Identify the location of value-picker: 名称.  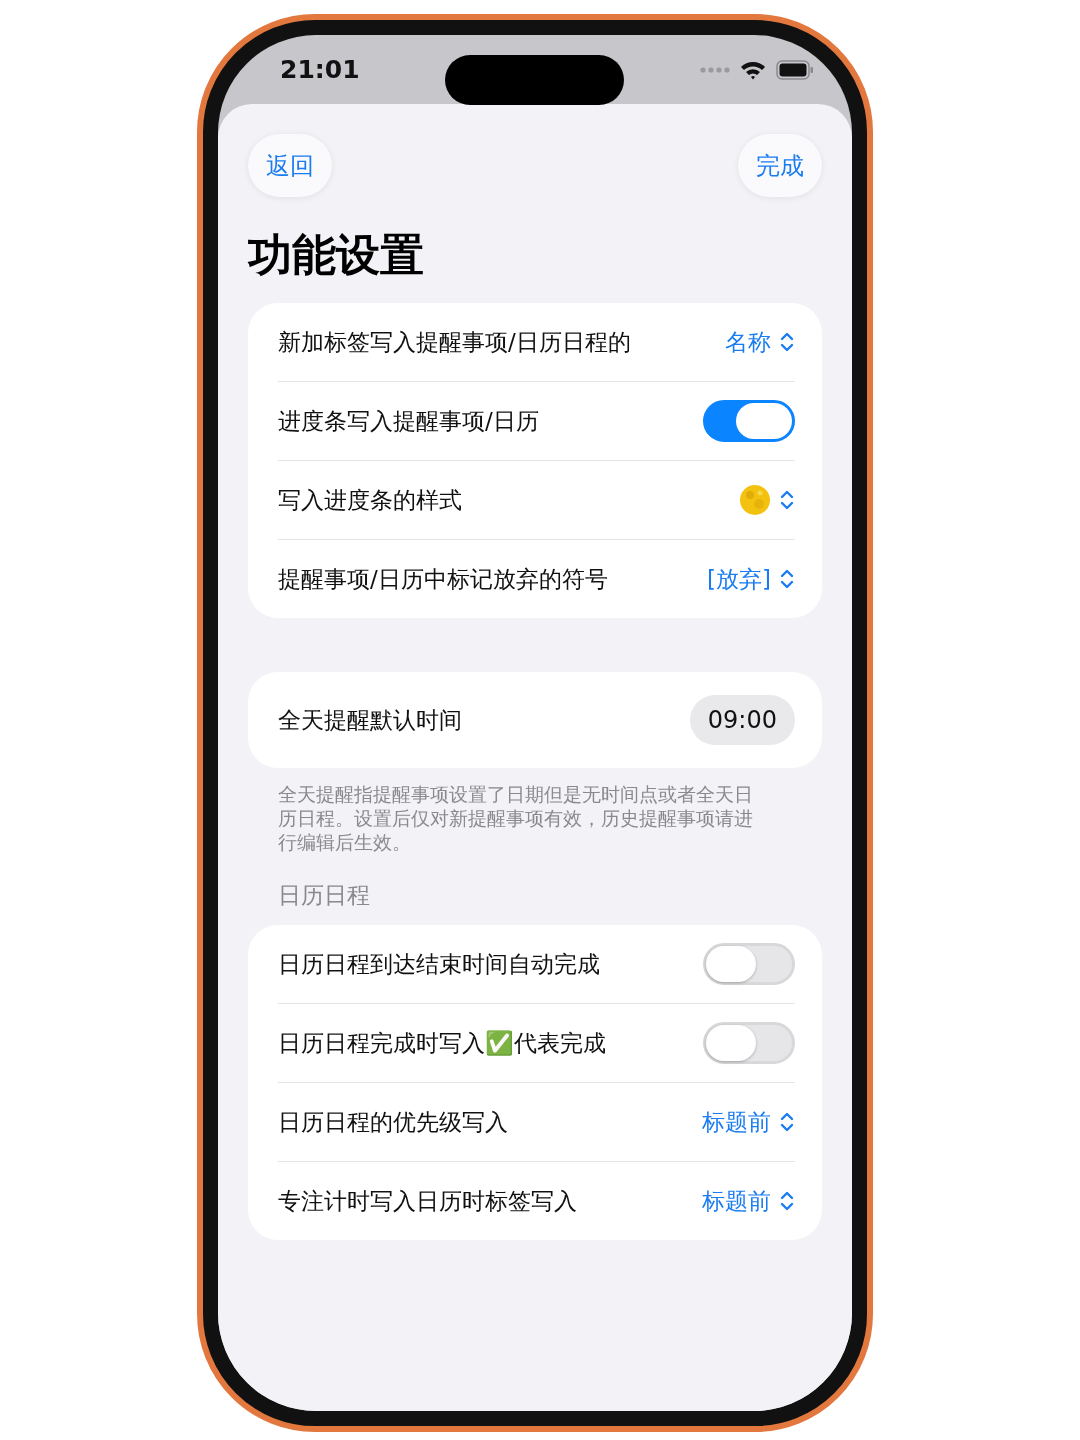
(760, 342).